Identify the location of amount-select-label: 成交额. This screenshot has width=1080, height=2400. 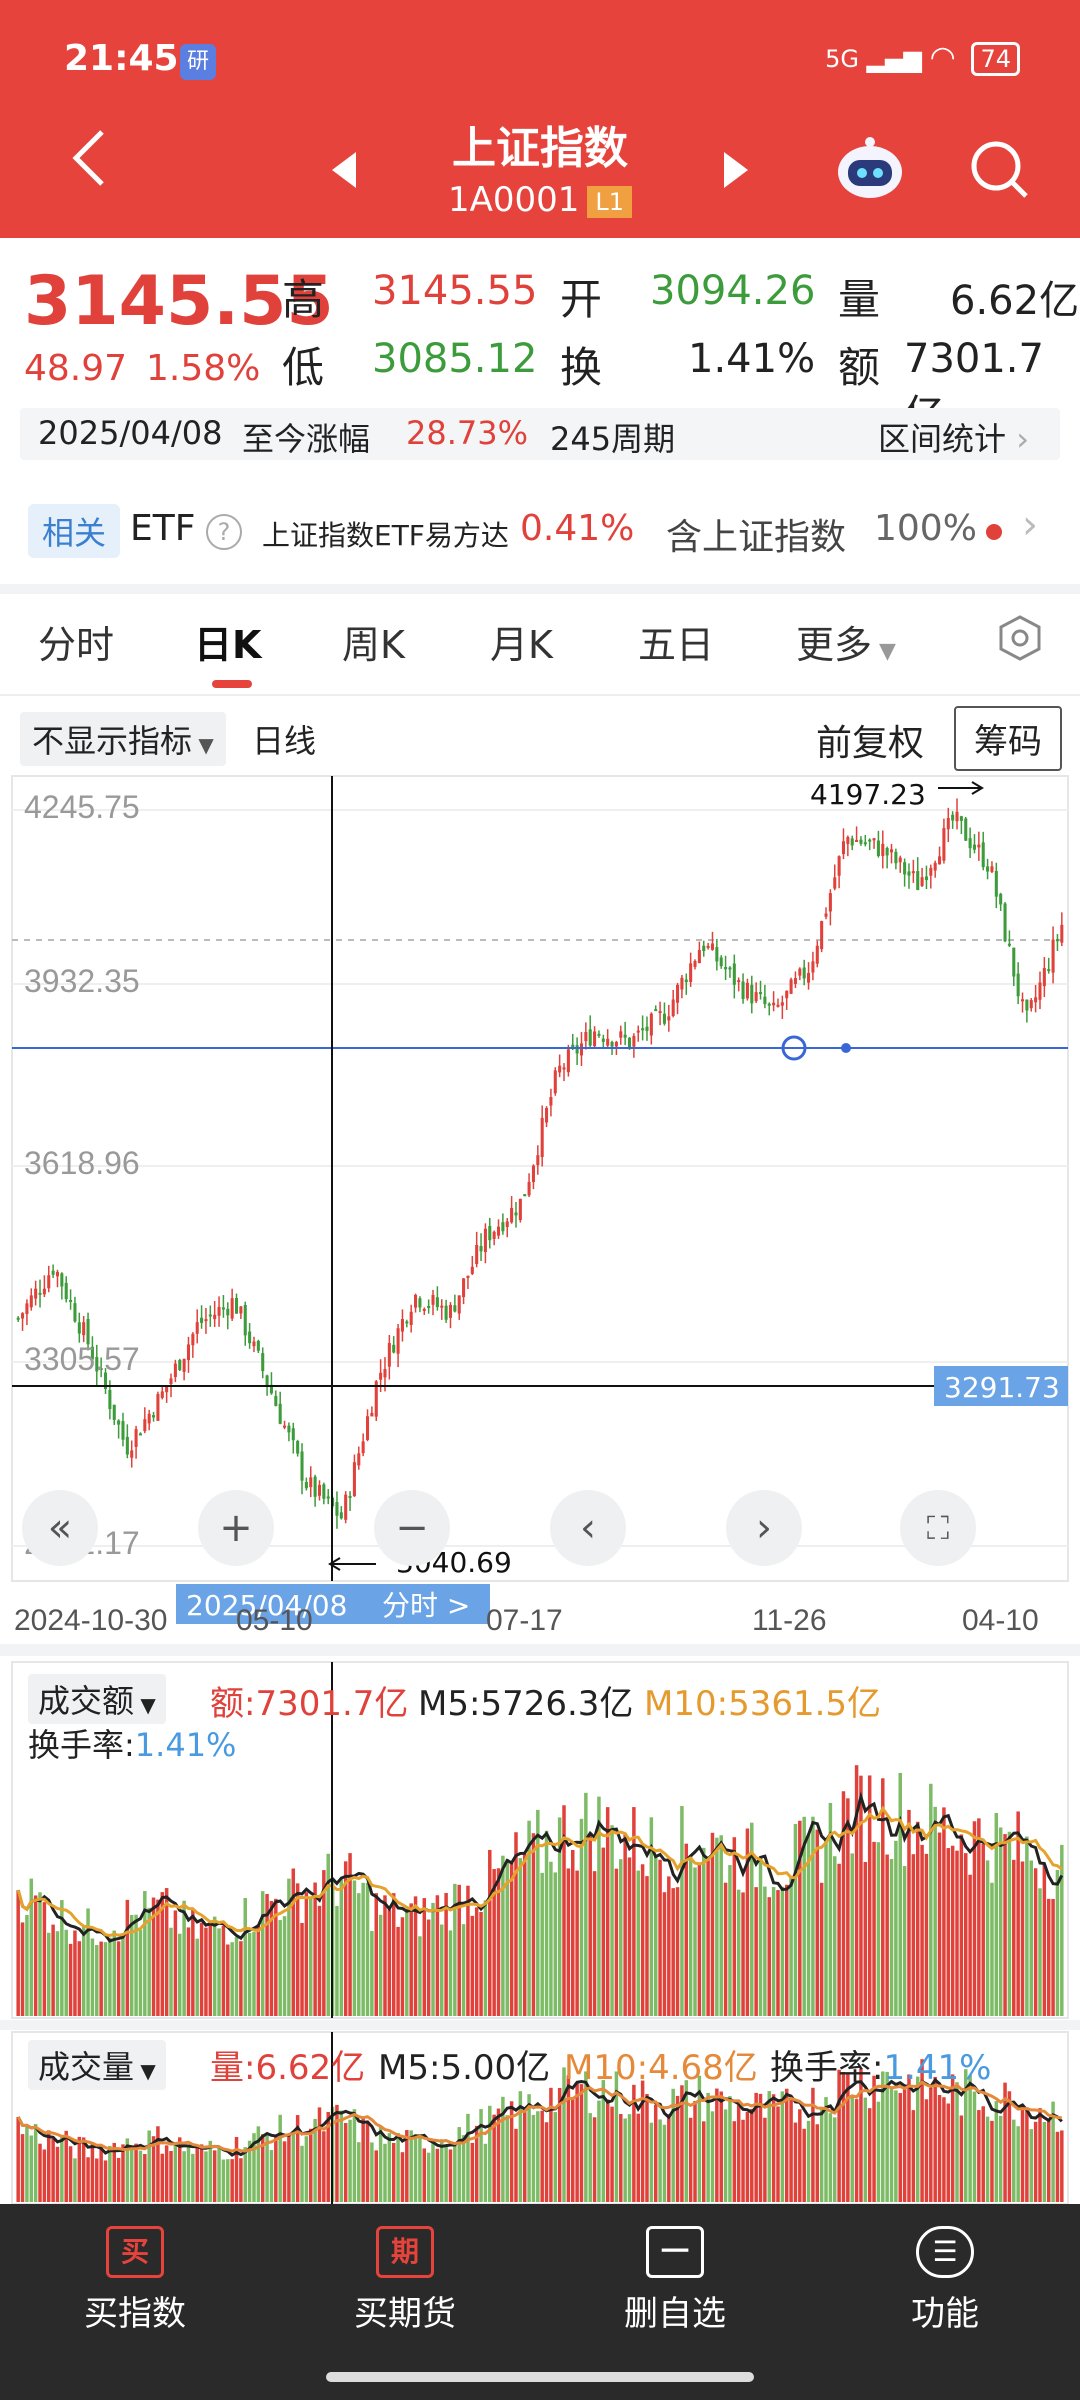
(86, 1701).